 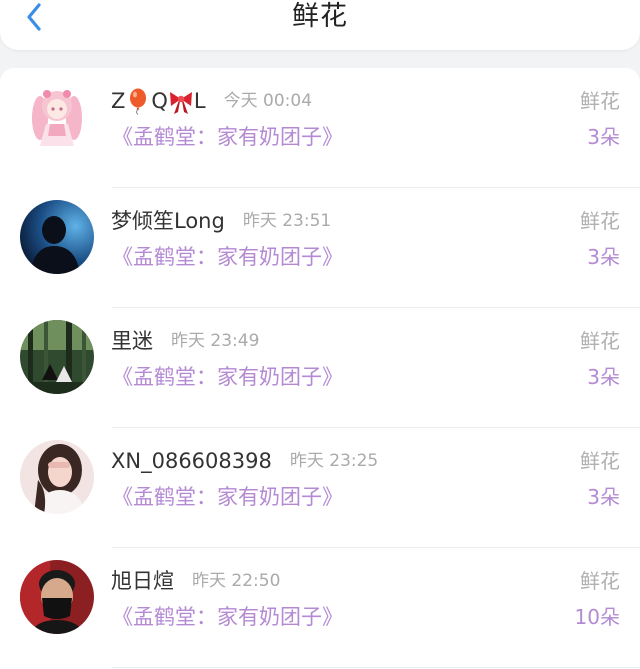 I want to click on divider, so click(x=376, y=667).